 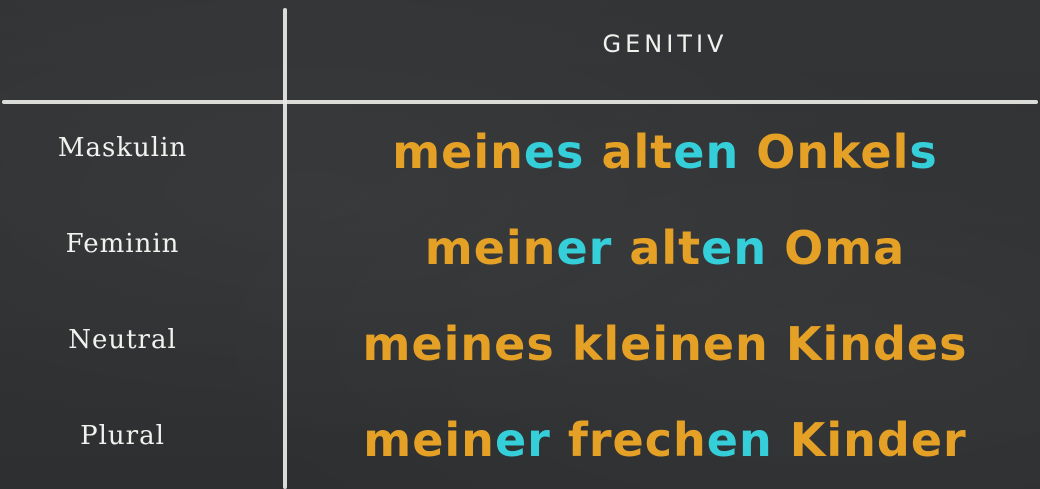 I want to click on word-ending: s, so click(x=923, y=152).